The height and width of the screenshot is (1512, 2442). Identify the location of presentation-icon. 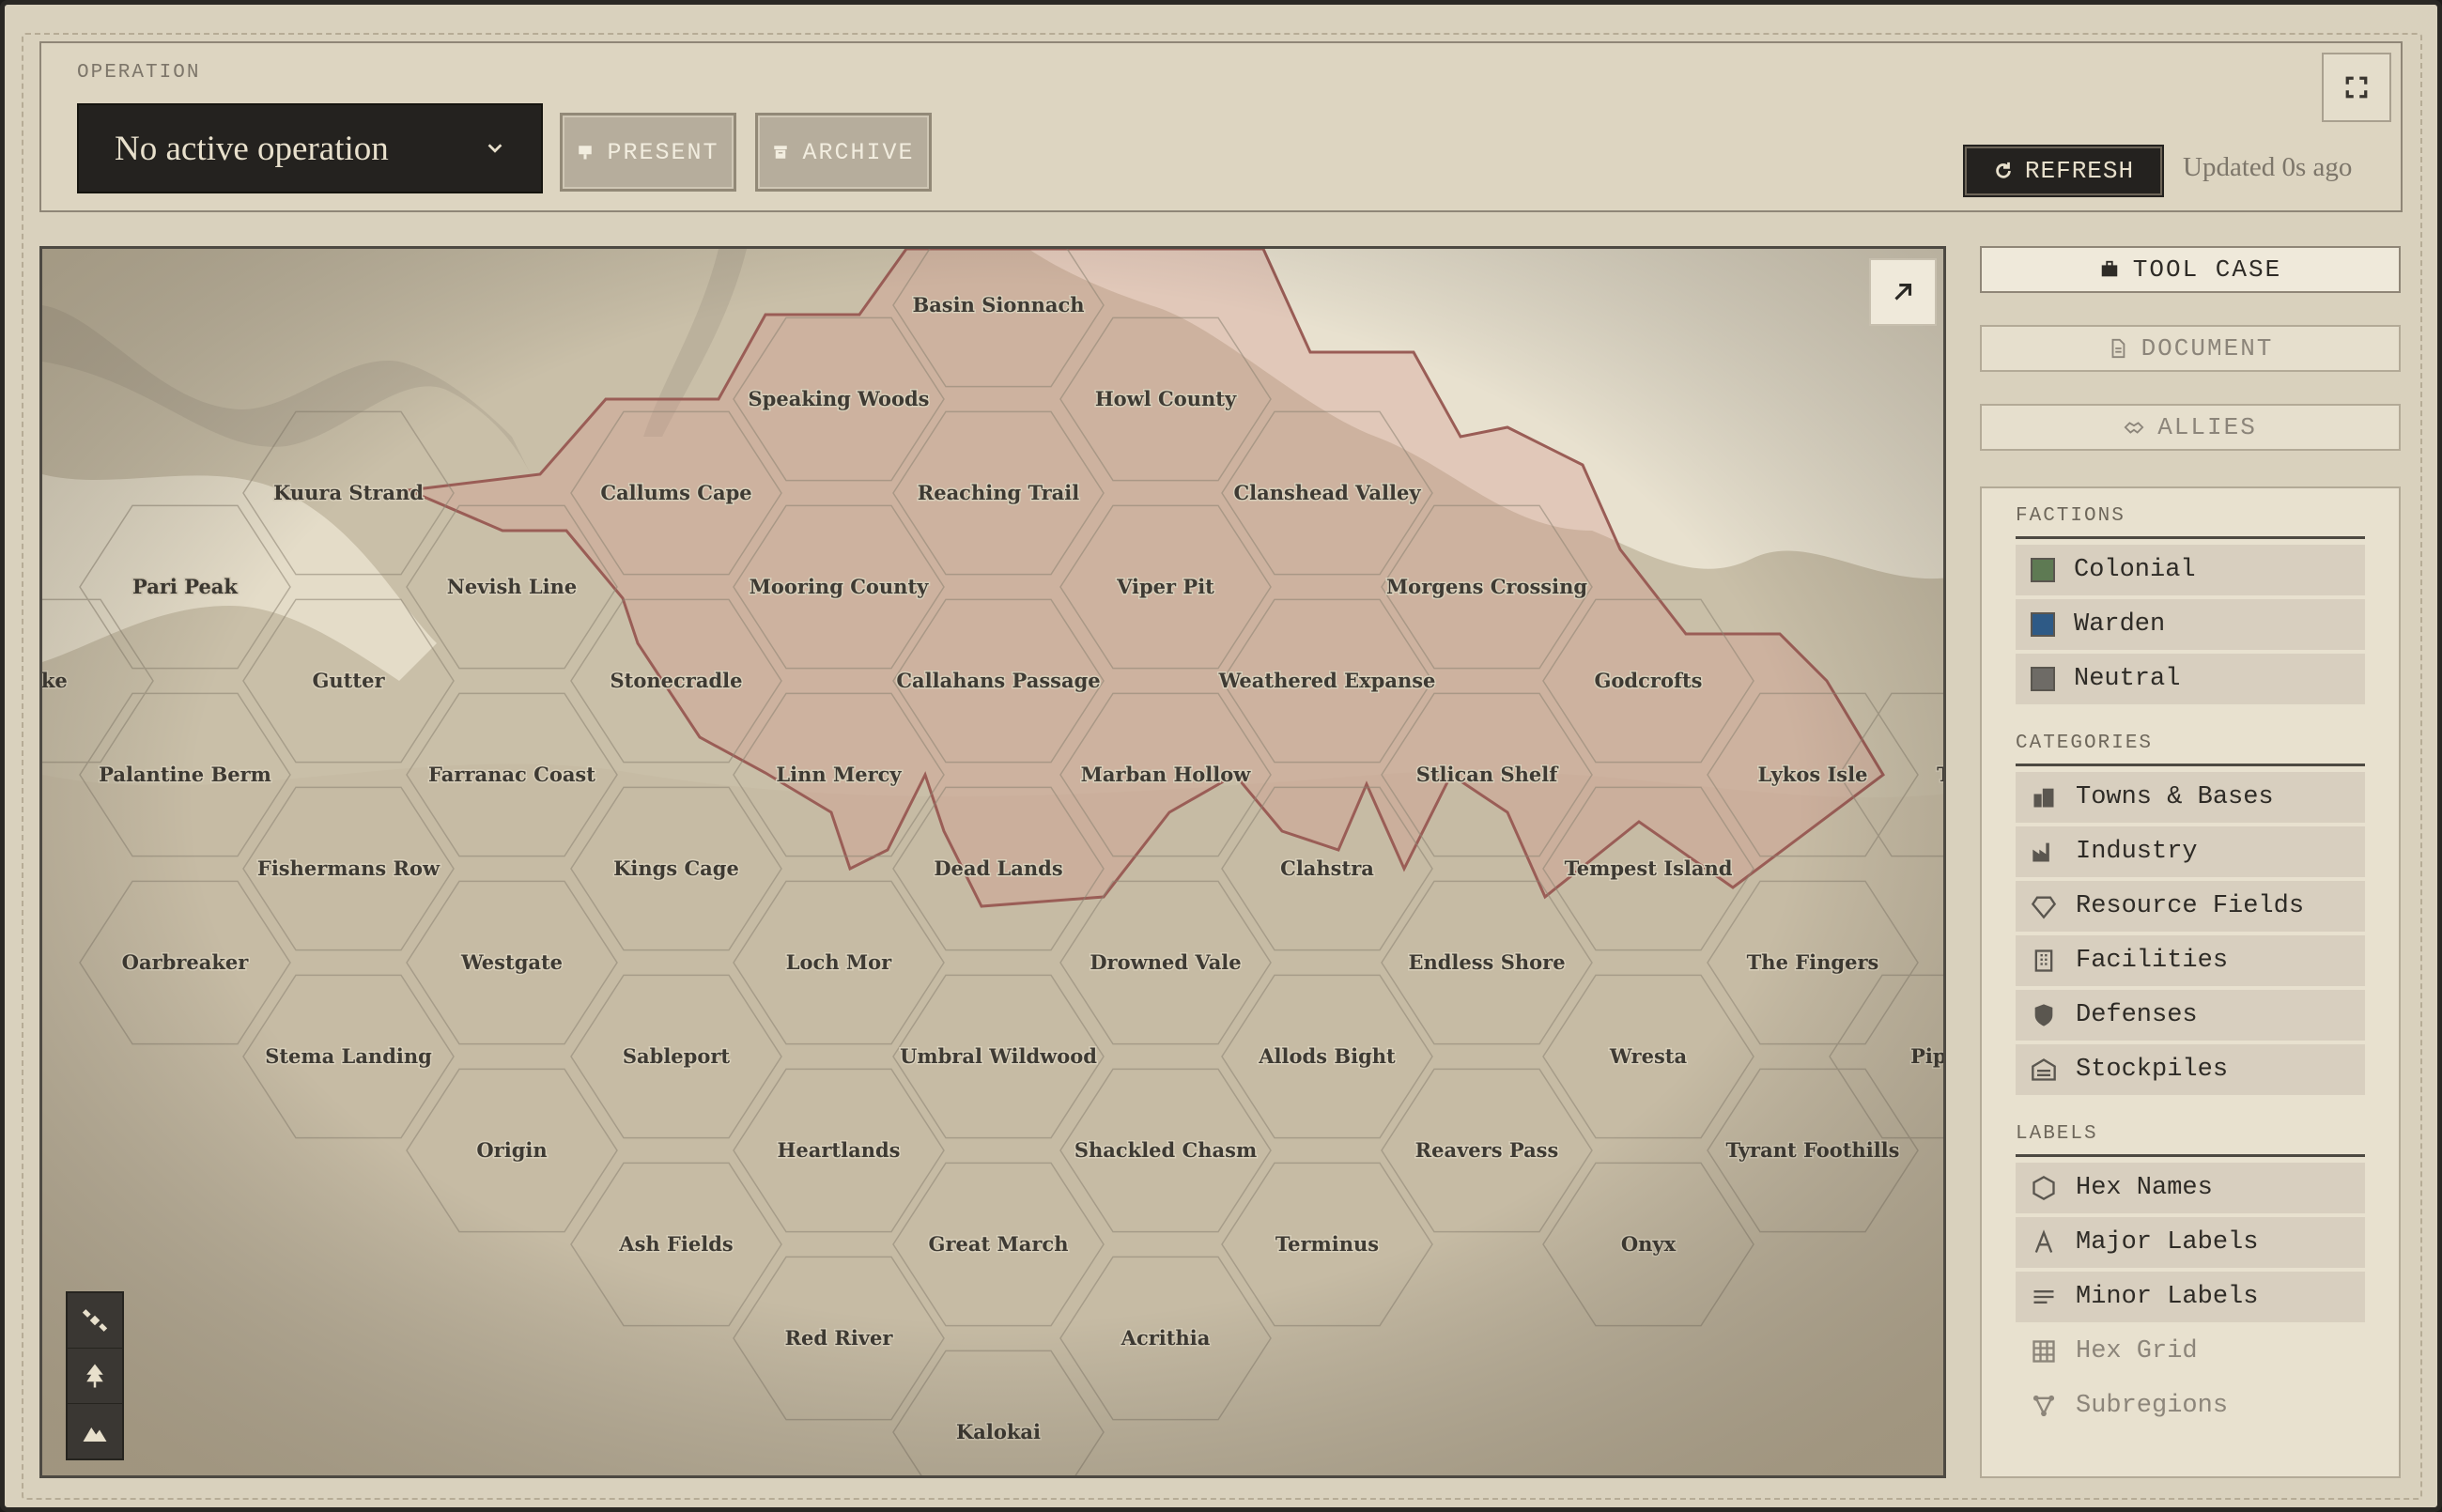
(586, 153).